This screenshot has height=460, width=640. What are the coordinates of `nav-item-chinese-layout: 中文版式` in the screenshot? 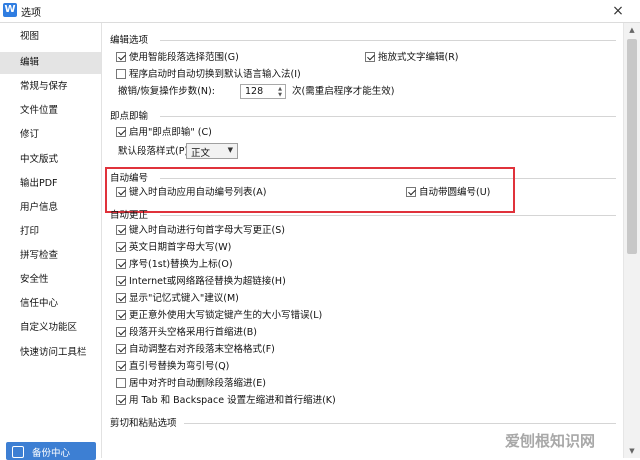 It's located at (50, 160).